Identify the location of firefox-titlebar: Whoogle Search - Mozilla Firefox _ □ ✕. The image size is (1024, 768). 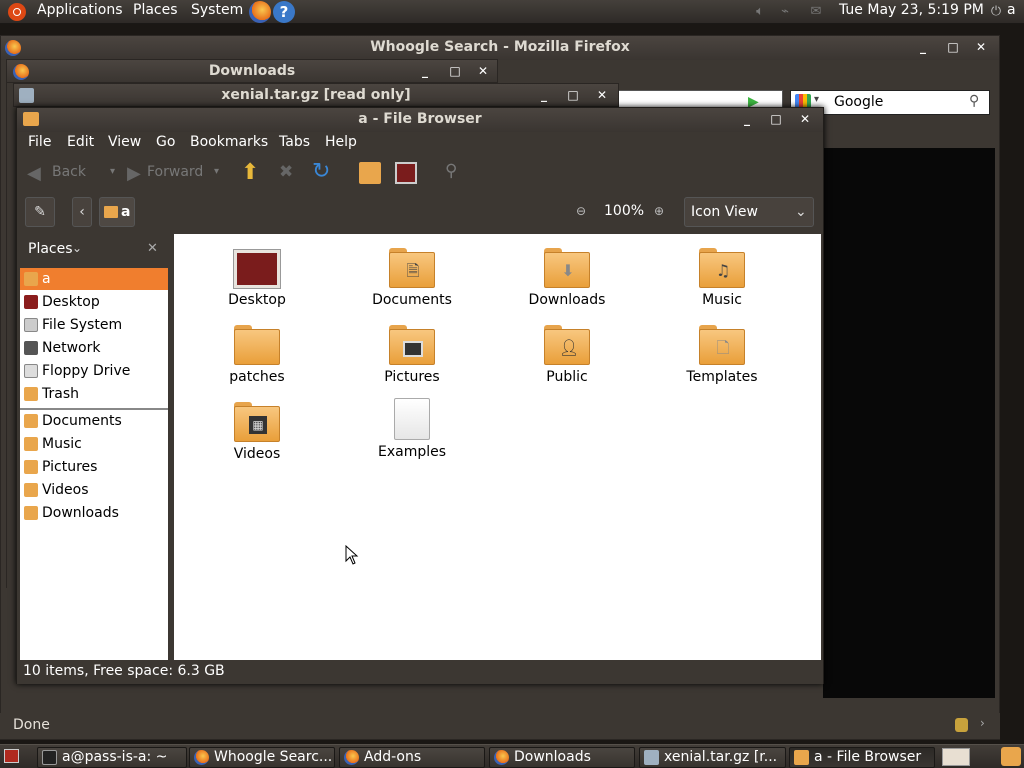
(500, 48).